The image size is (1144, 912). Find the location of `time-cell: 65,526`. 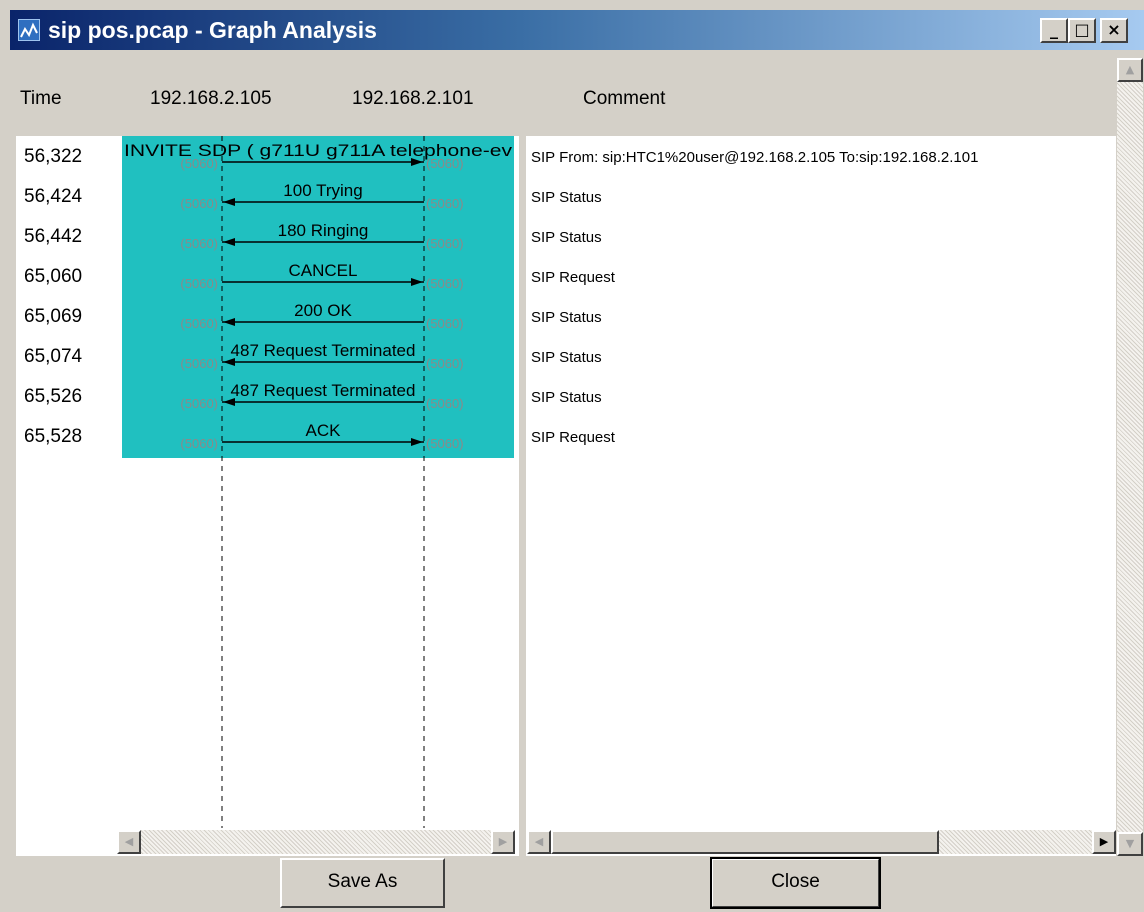

time-cell: 65,526 is located at coordinates (53, 396).